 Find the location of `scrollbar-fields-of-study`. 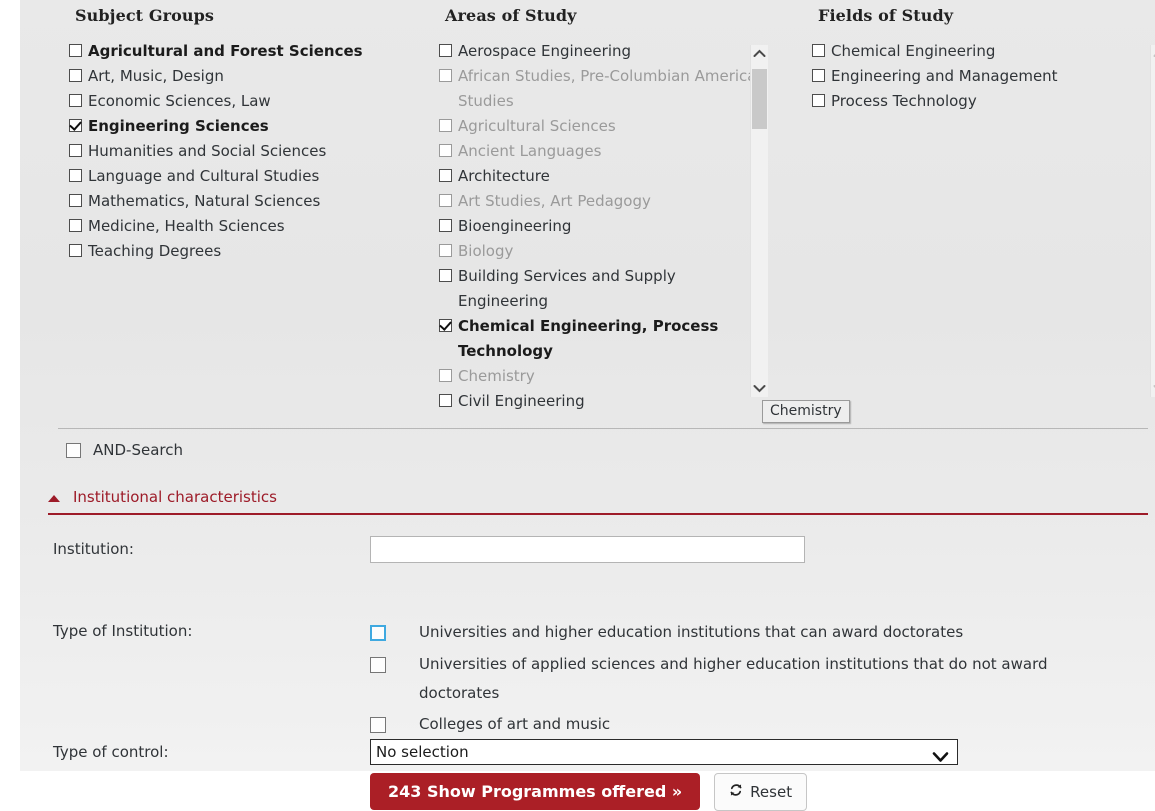

scrollbar-fields-of-study is located at coordinates (1152, 221).